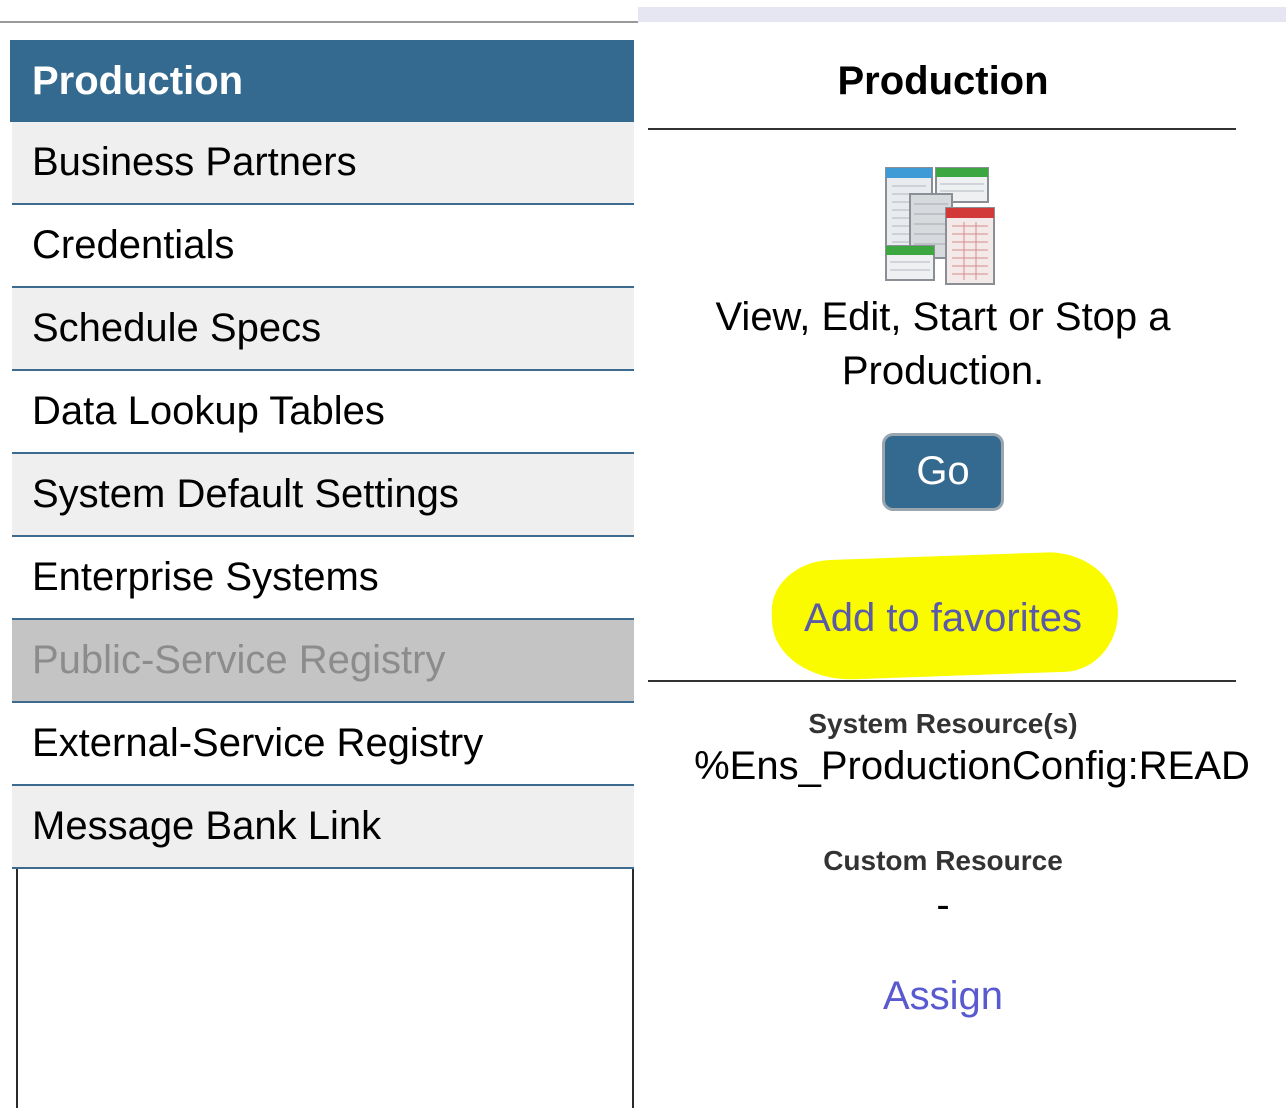  What do you see at coordinates (943, 996) in the screenshot?
I see `assign-link: Assign` at bounding box center [943, 996].